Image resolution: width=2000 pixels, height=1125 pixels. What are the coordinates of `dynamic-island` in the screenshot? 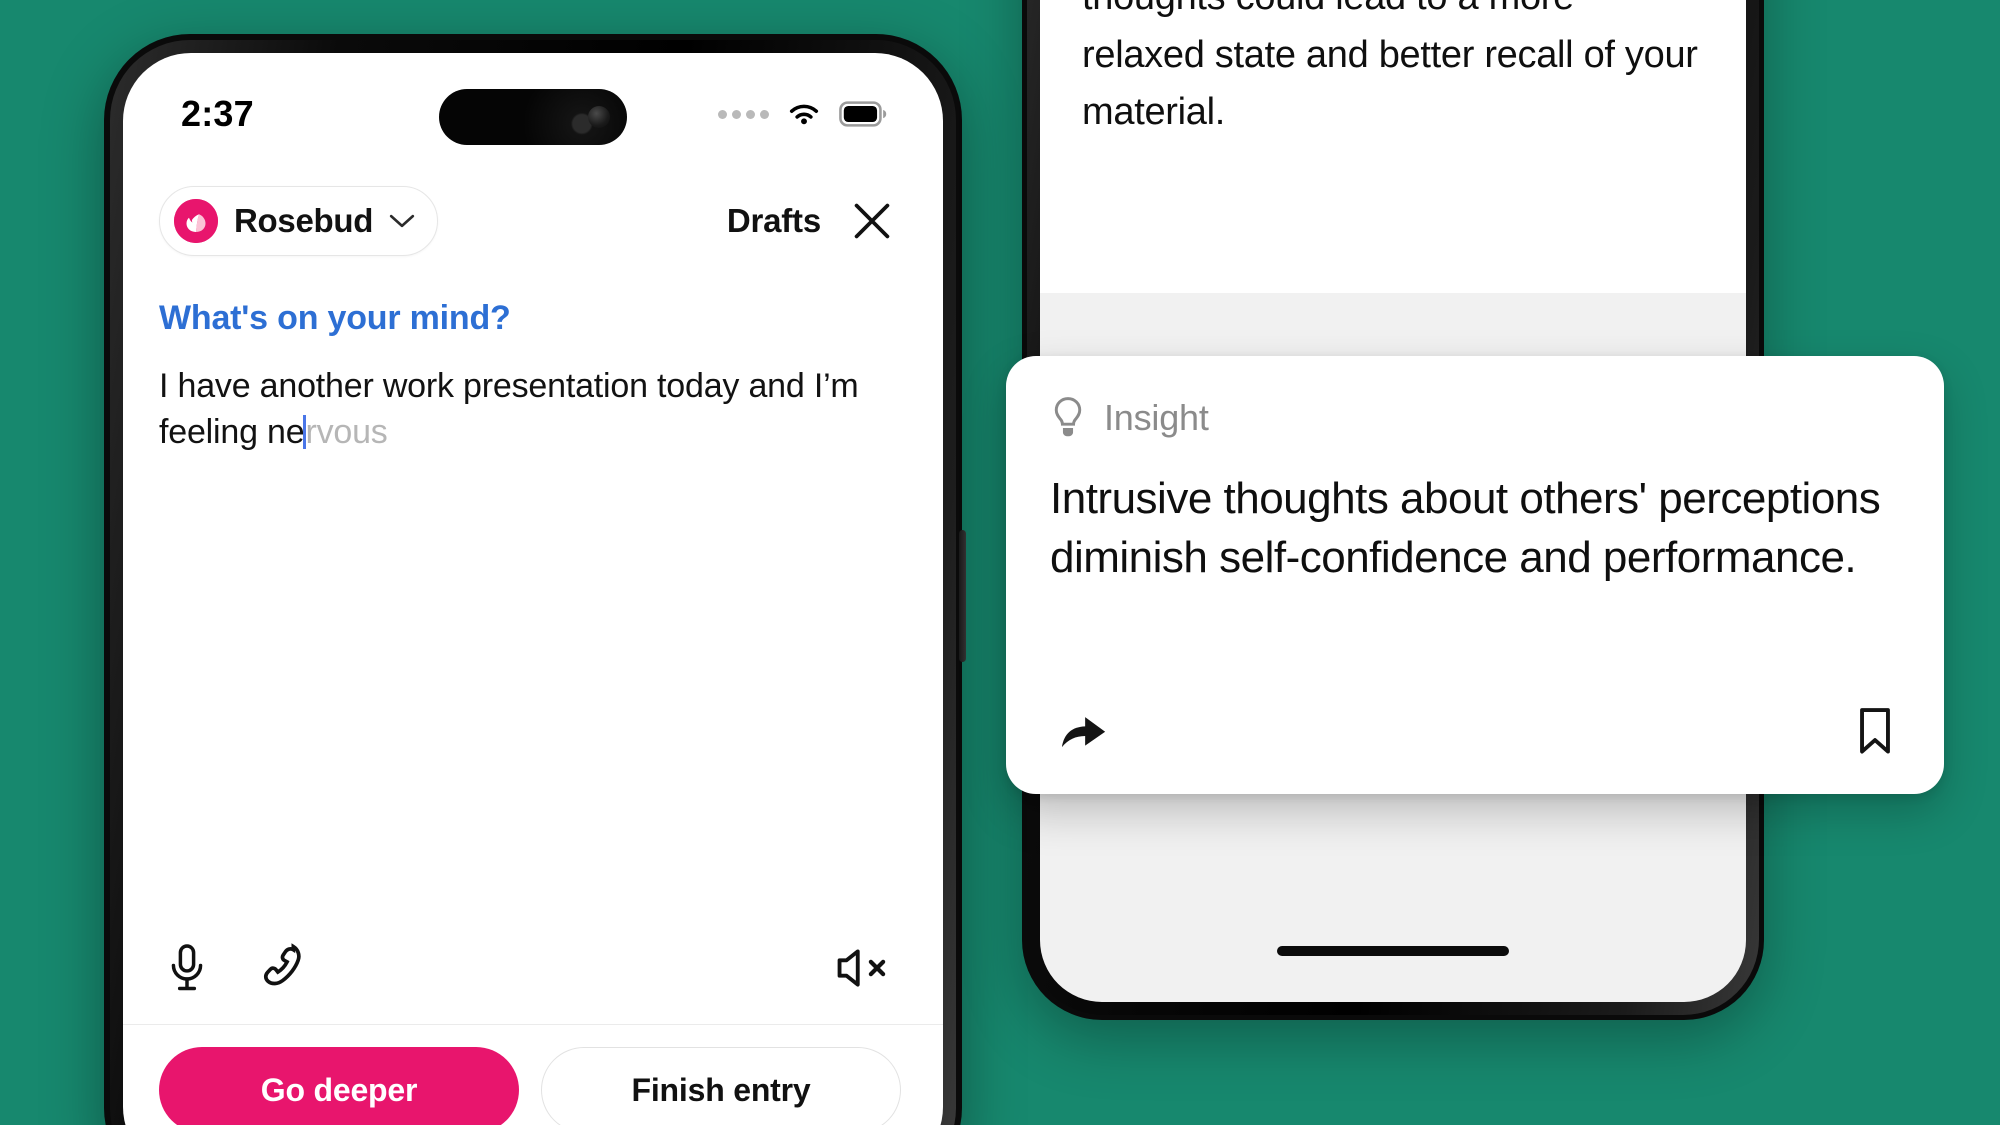 It's located at (533, 117).